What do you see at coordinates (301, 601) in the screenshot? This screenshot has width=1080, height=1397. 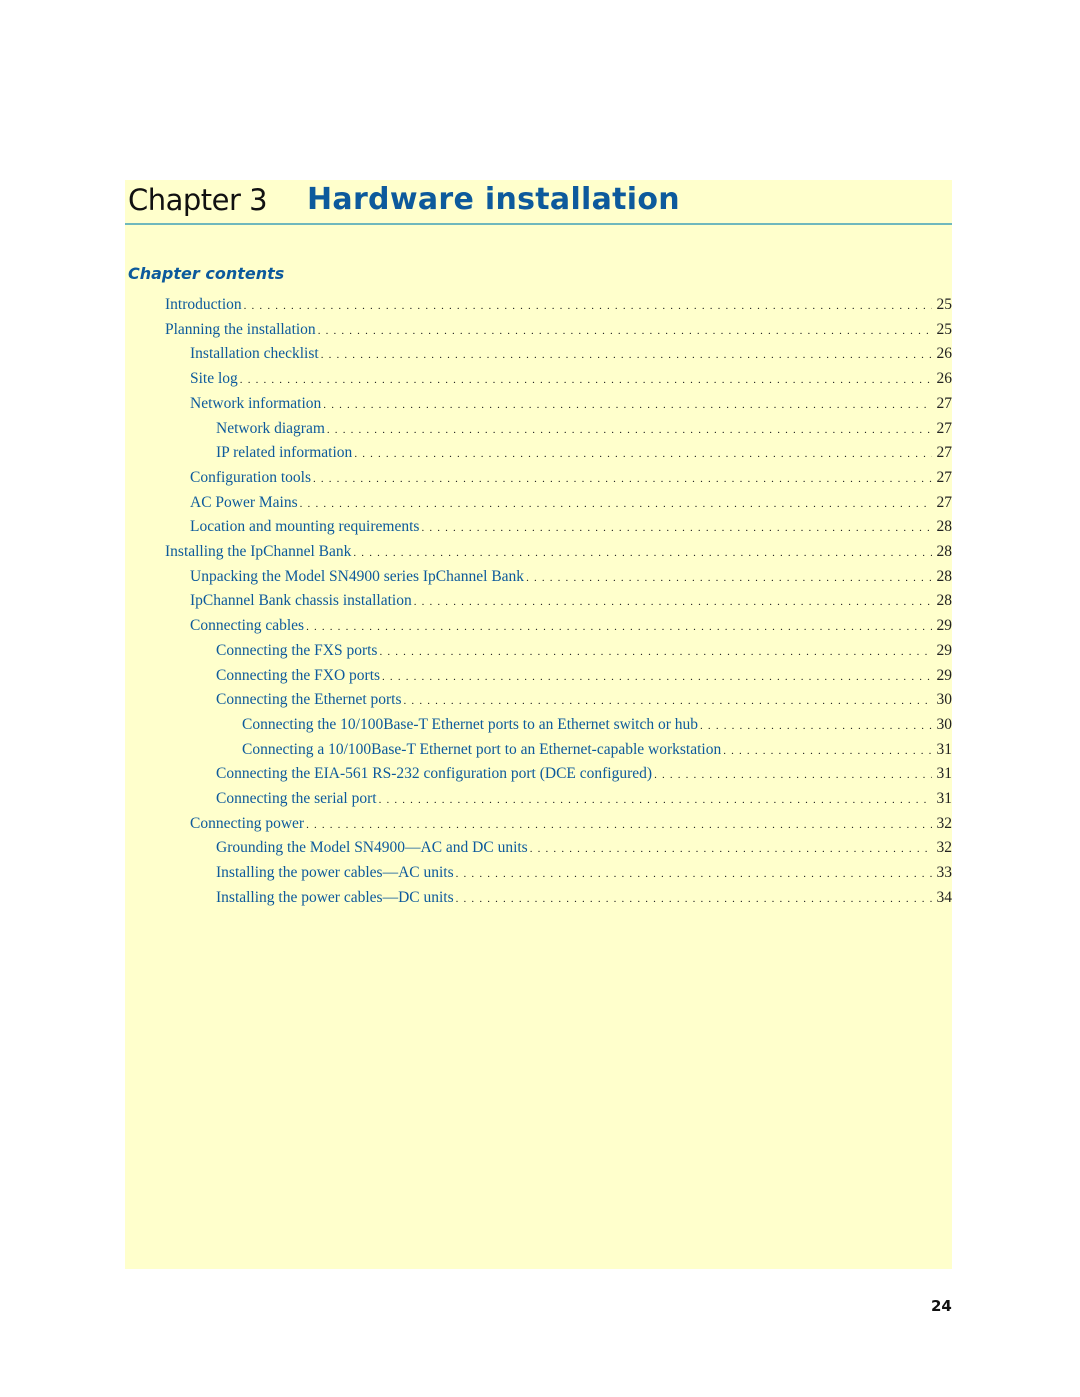 I see `toc-entry-title: IpChannel Bank chassis installation` at bounding box center [301, 601].